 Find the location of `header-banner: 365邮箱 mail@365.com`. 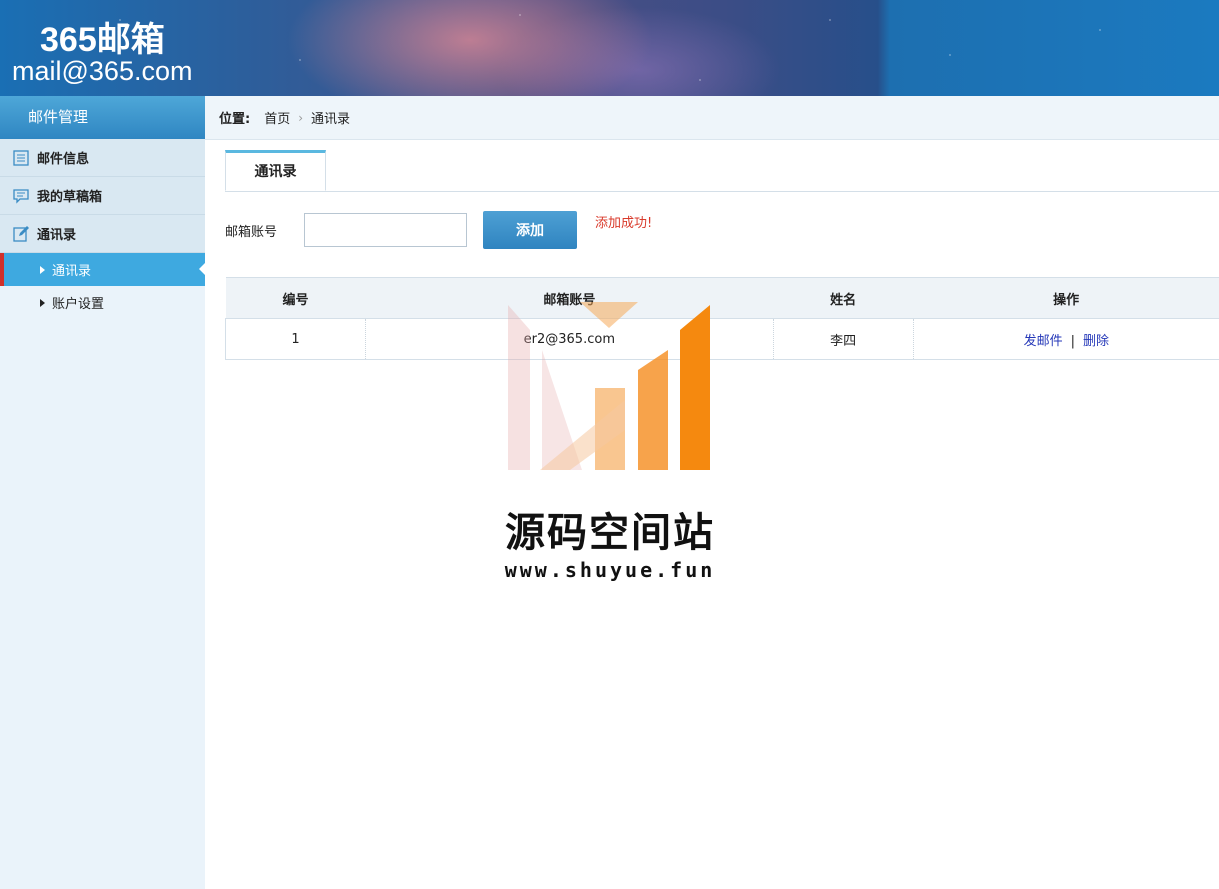

header-banner: 365邮箱 mail@365.com is located at coordinates (609, 48).